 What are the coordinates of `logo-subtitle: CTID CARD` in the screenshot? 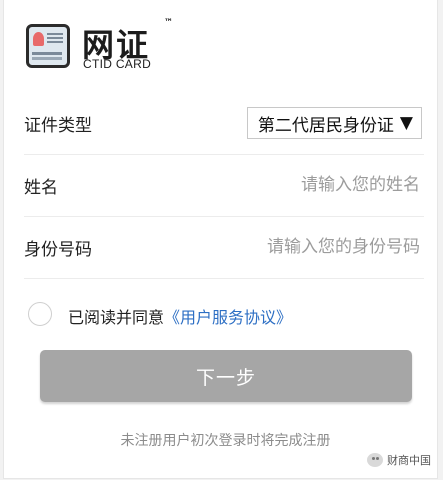 It's located at (117, 64).